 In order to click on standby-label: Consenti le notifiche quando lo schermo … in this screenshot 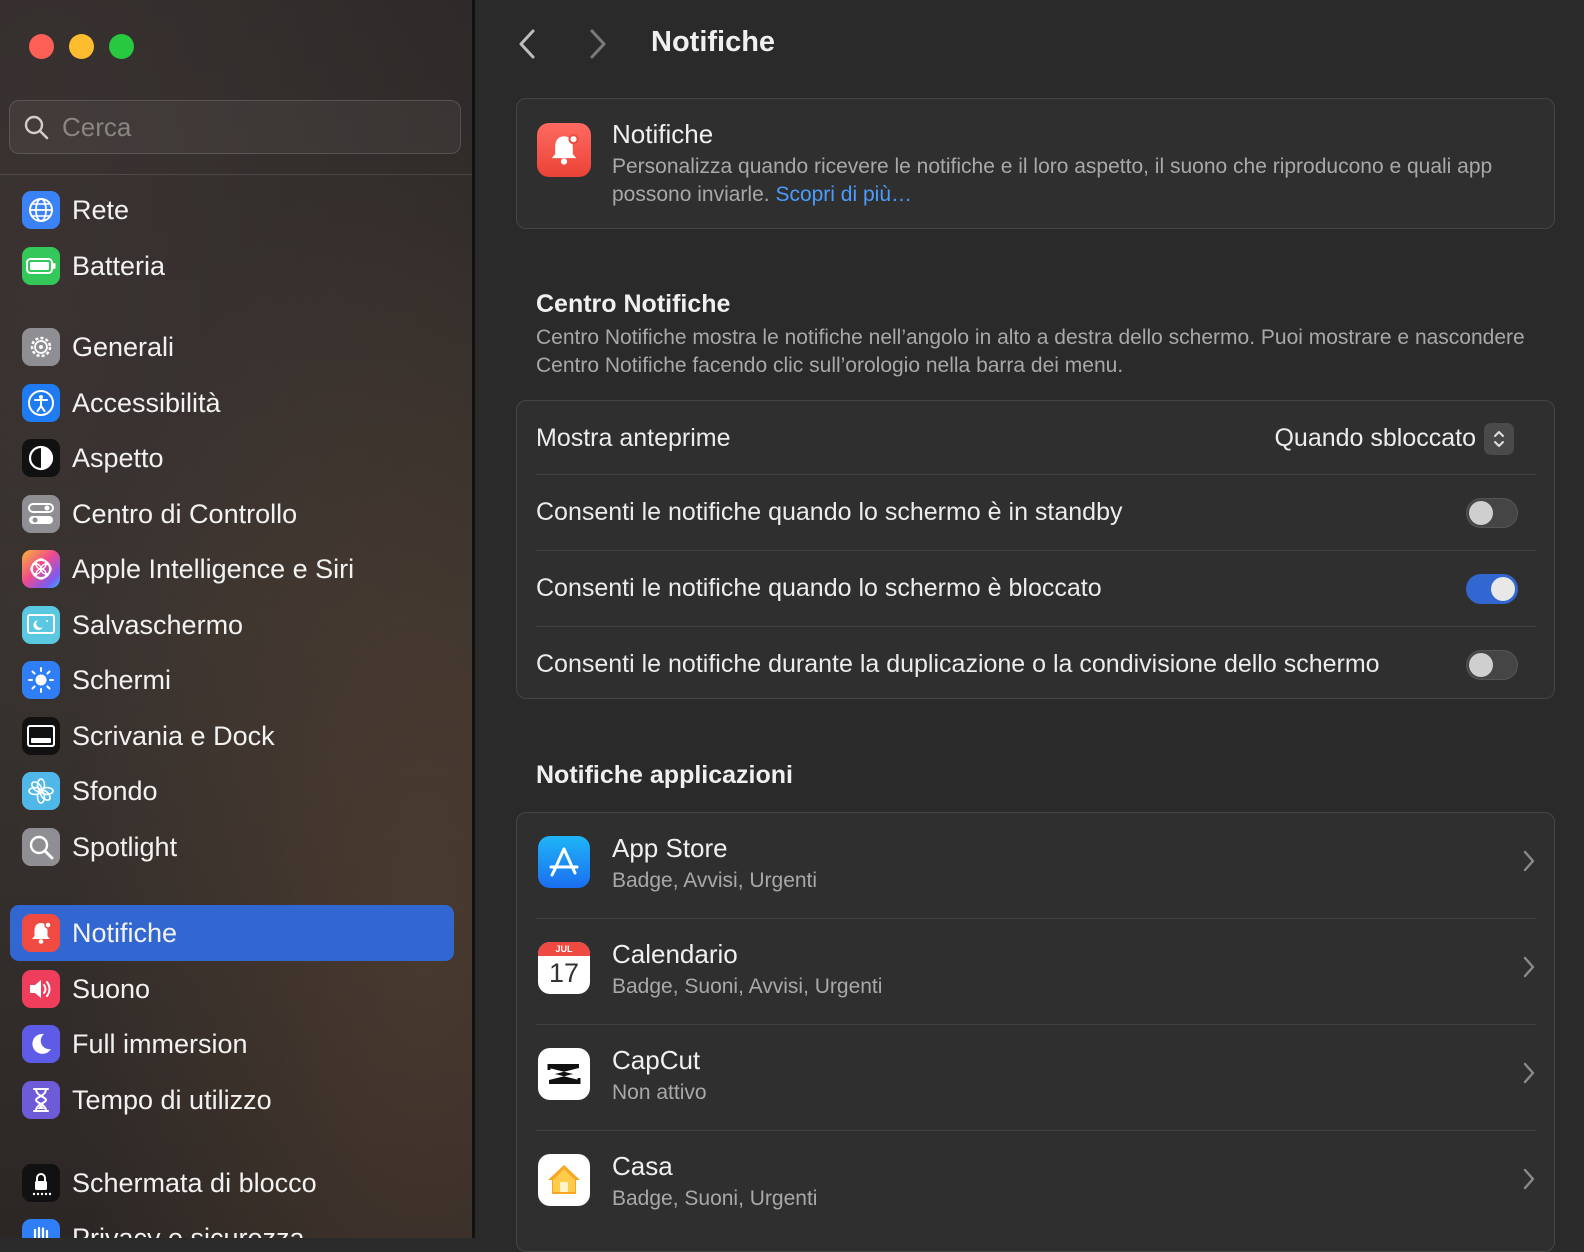, I will do `click(829, 512)`.